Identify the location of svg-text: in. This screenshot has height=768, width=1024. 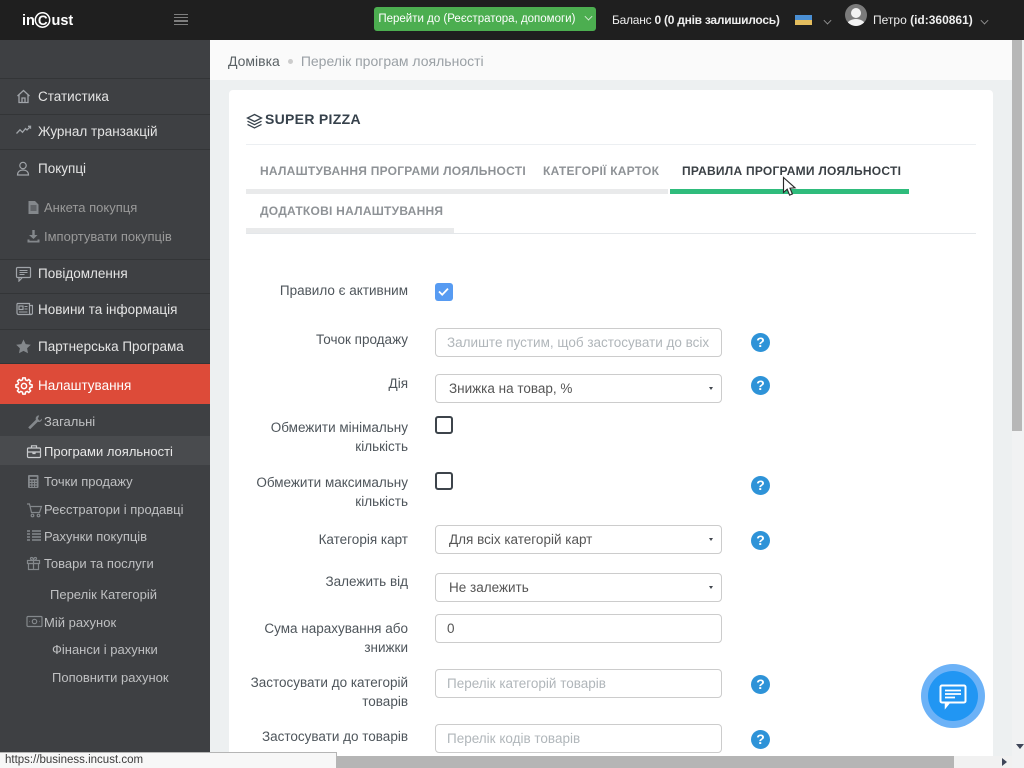
(28, 21).